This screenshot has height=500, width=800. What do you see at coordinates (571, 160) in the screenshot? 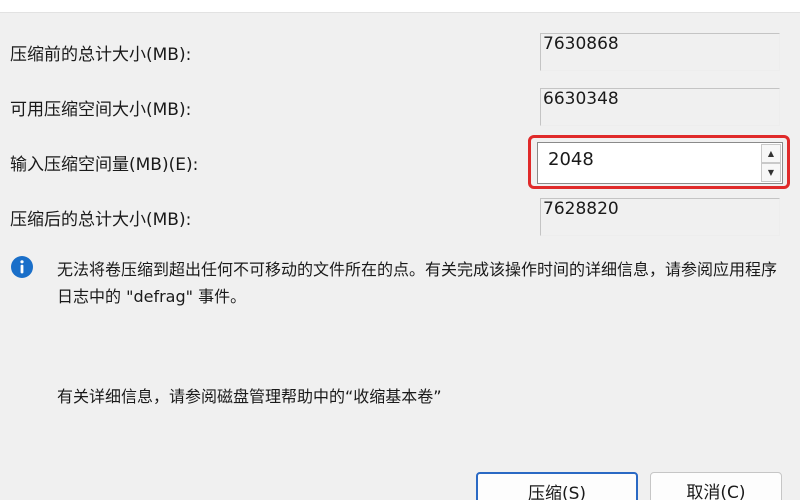
I see `shrink-amount-value: 2048` at bounding box center [571, 160].